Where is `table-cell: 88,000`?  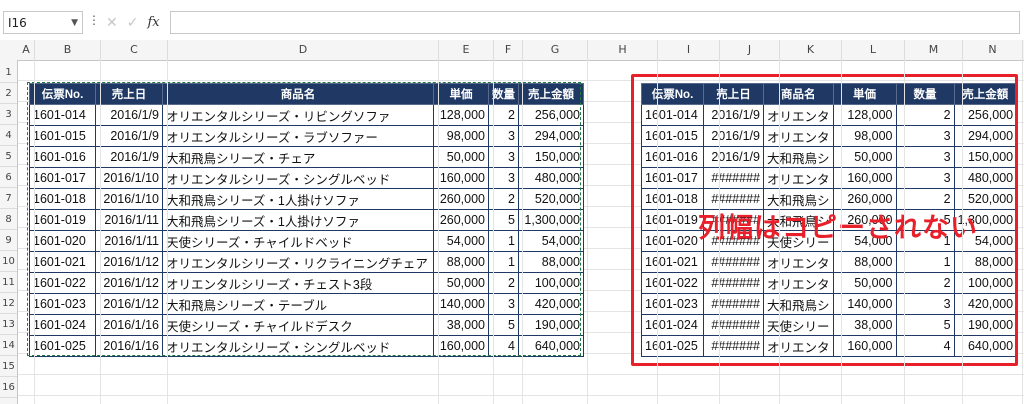
table-cell: 88,000 is located at coordinates (985, 262).